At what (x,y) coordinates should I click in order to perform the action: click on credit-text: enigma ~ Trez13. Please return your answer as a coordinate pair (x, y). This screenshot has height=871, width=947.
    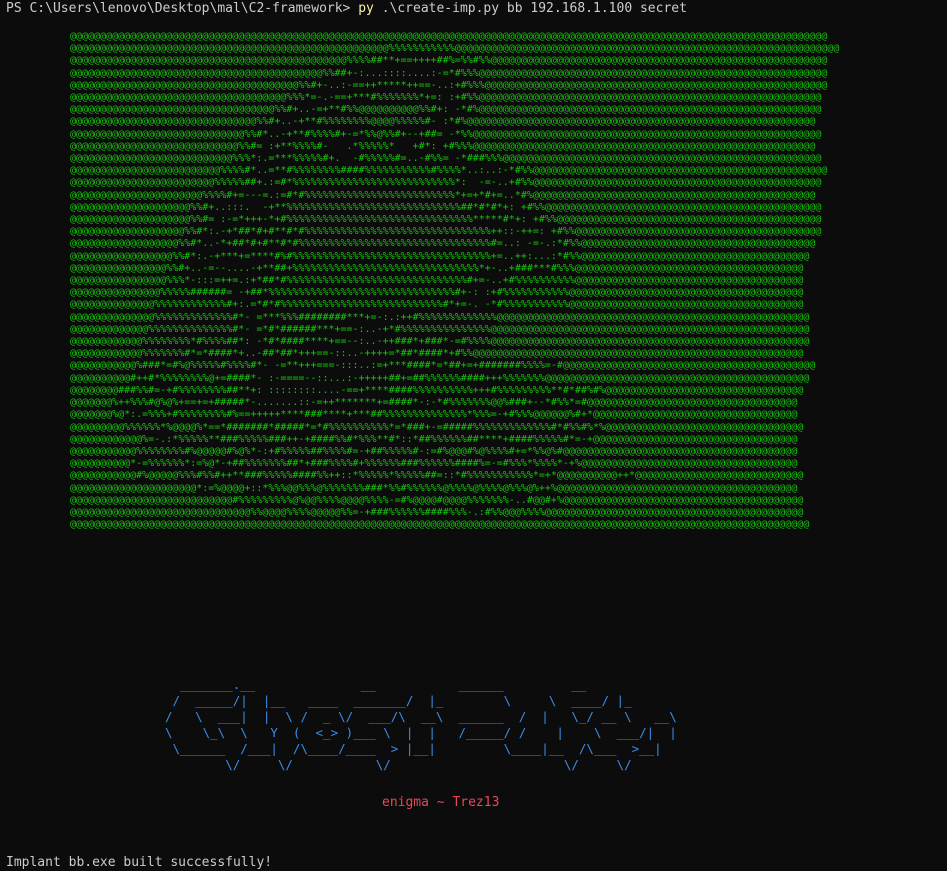
    Looking at the image, I should click on (441, 802).